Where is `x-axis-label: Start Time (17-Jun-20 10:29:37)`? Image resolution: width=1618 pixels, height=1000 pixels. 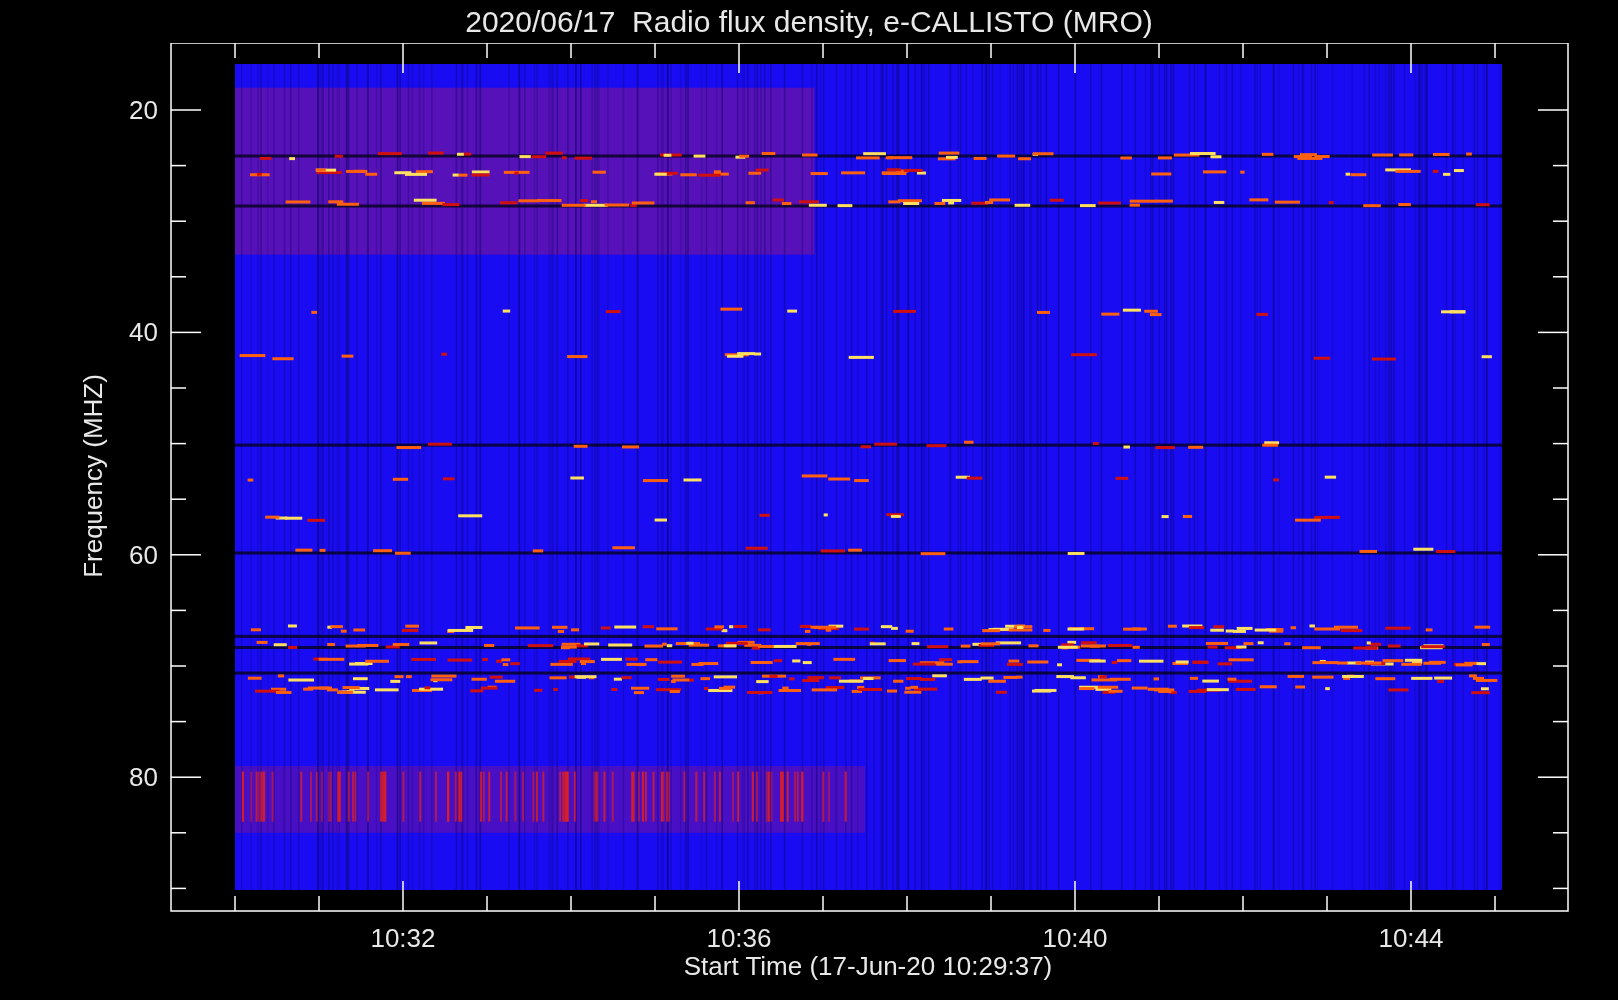 x-axis-label: Start Time (17-Jun-20 10:29:37) is located at coordinates (868, 966).